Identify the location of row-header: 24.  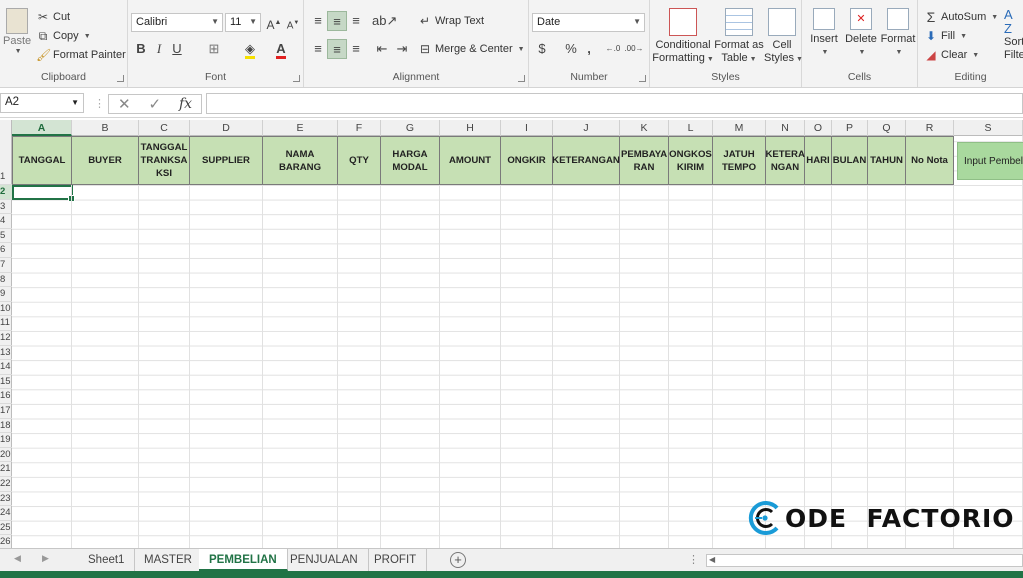
(6, 513).